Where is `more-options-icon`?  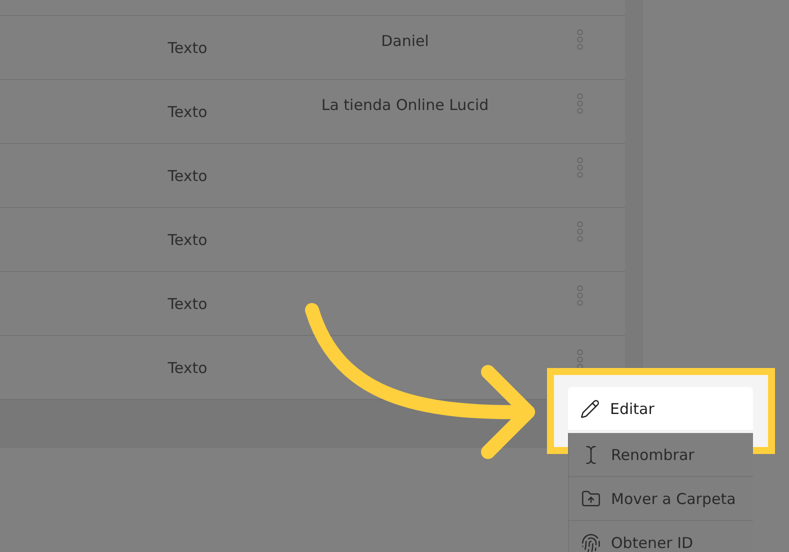 more-options-icon is located at coordinates (580, 359).